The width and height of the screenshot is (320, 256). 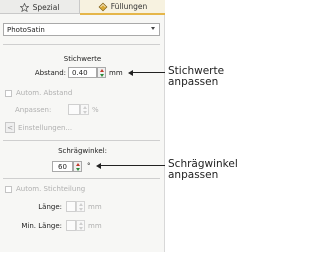 What do you see at coordinates (95, 110) in the screenshot?
I see `anpassen-unit: %` at bounding box center [95, 110].